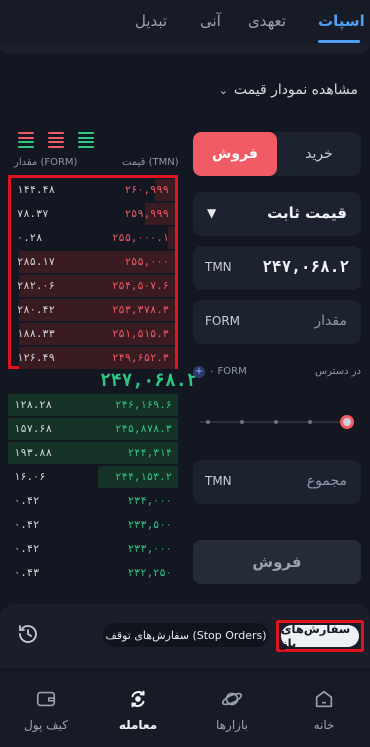  What do you see at coordinates (46, 699) in the screenshot?
I see `wallet-icon` at bounding box center [46, 699].